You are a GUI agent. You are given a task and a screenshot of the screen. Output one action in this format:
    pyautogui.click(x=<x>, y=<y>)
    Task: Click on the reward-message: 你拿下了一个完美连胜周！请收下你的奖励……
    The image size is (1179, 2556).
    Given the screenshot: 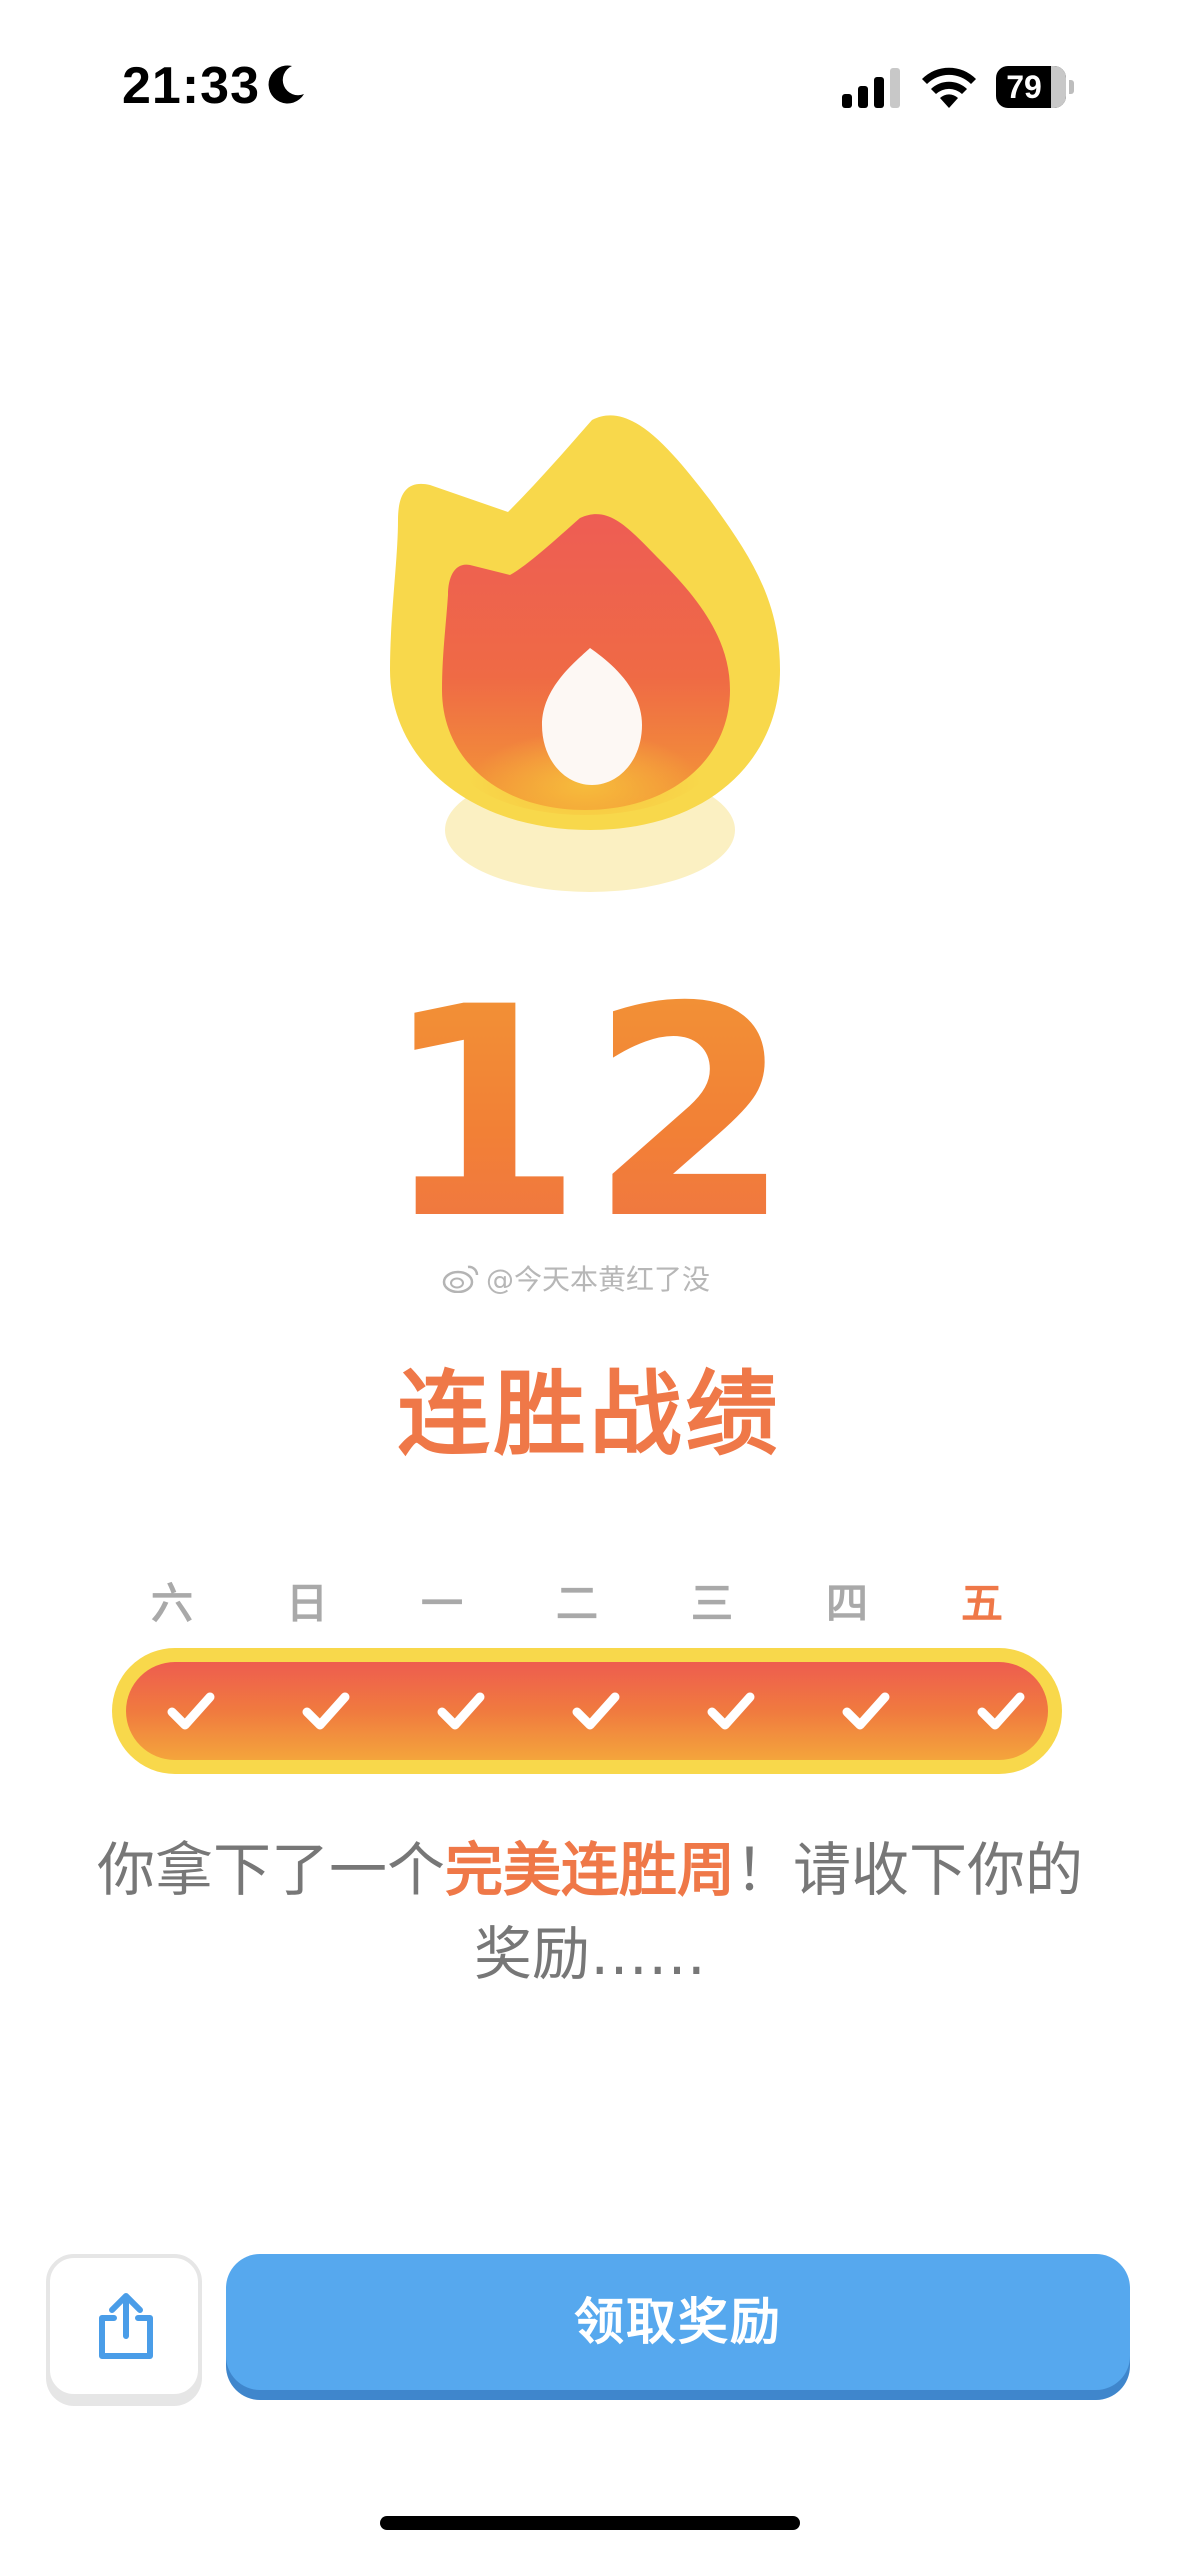 What is the action you would take?
    pyautogui.click(x=590, y=1912)
    